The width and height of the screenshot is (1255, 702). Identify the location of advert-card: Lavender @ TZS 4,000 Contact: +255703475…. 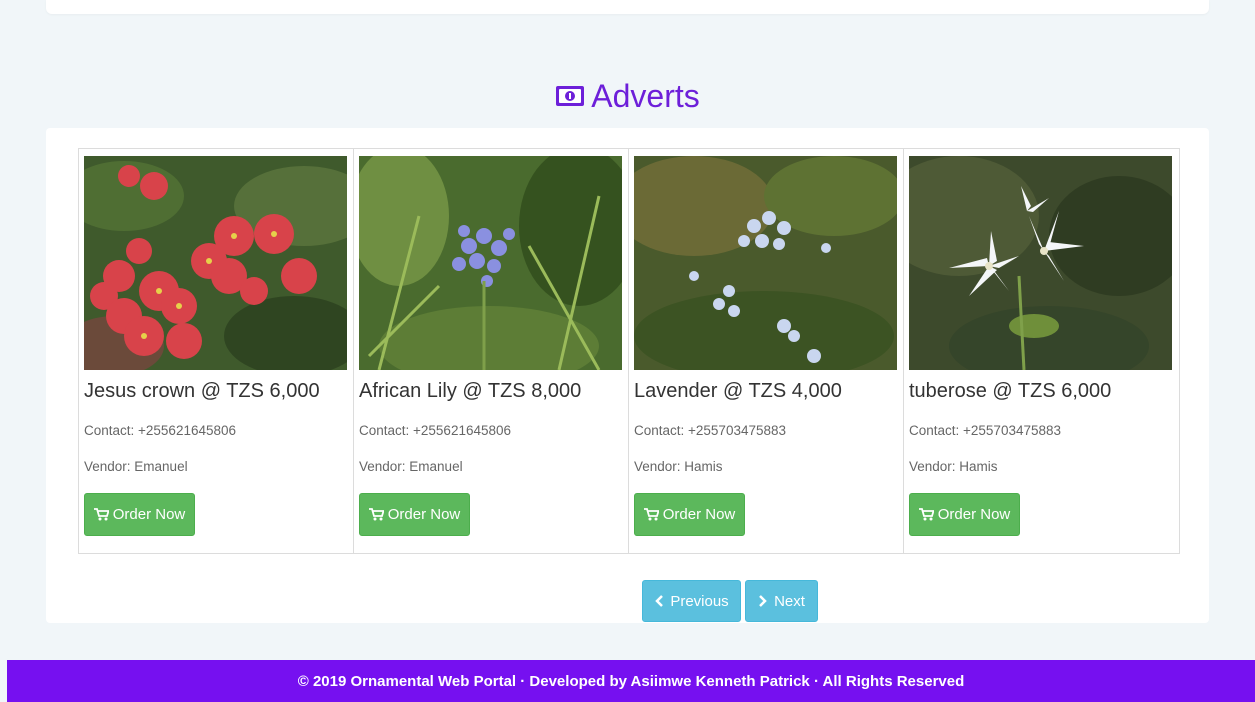
(766, 351).